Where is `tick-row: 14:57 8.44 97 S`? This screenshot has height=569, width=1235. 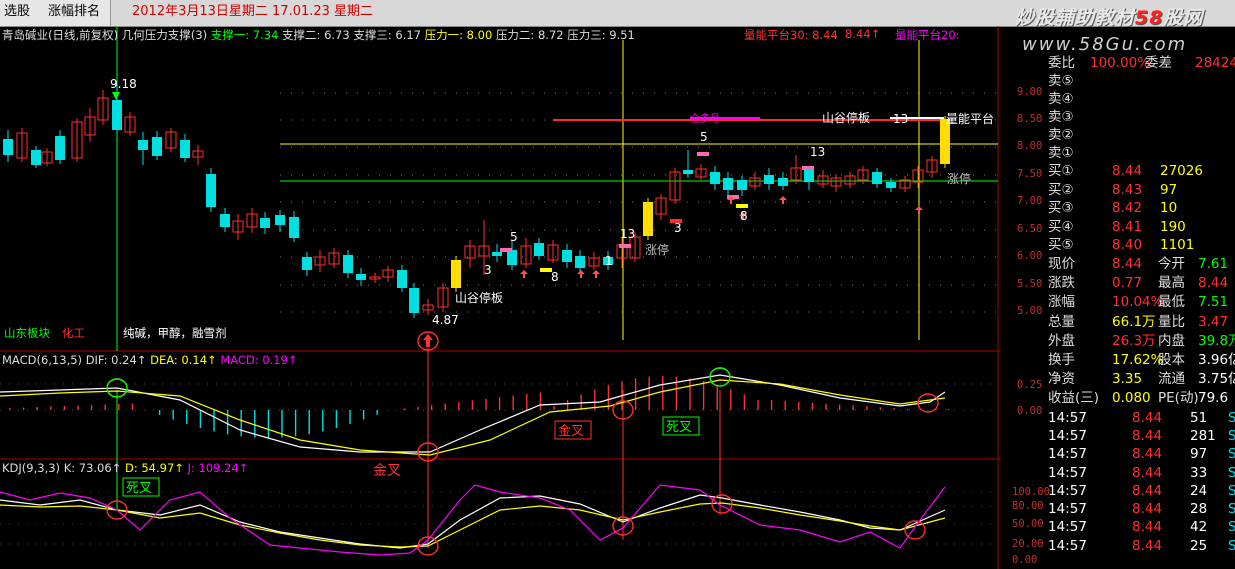 tick-row: 14:57 8.44 97 S is located at coordinates (1141, 454).